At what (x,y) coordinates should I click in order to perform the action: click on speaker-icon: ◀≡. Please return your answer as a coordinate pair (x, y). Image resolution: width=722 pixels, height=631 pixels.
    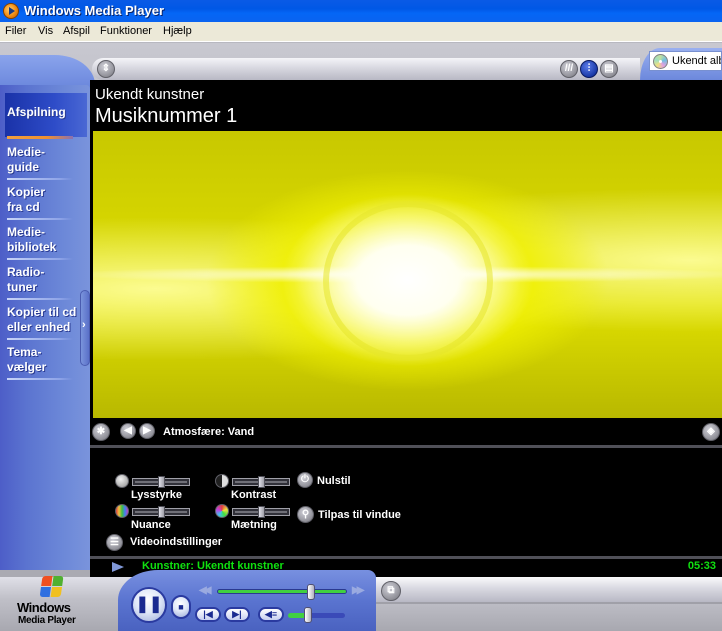
    Looking at the image, I should click on (271, 614).